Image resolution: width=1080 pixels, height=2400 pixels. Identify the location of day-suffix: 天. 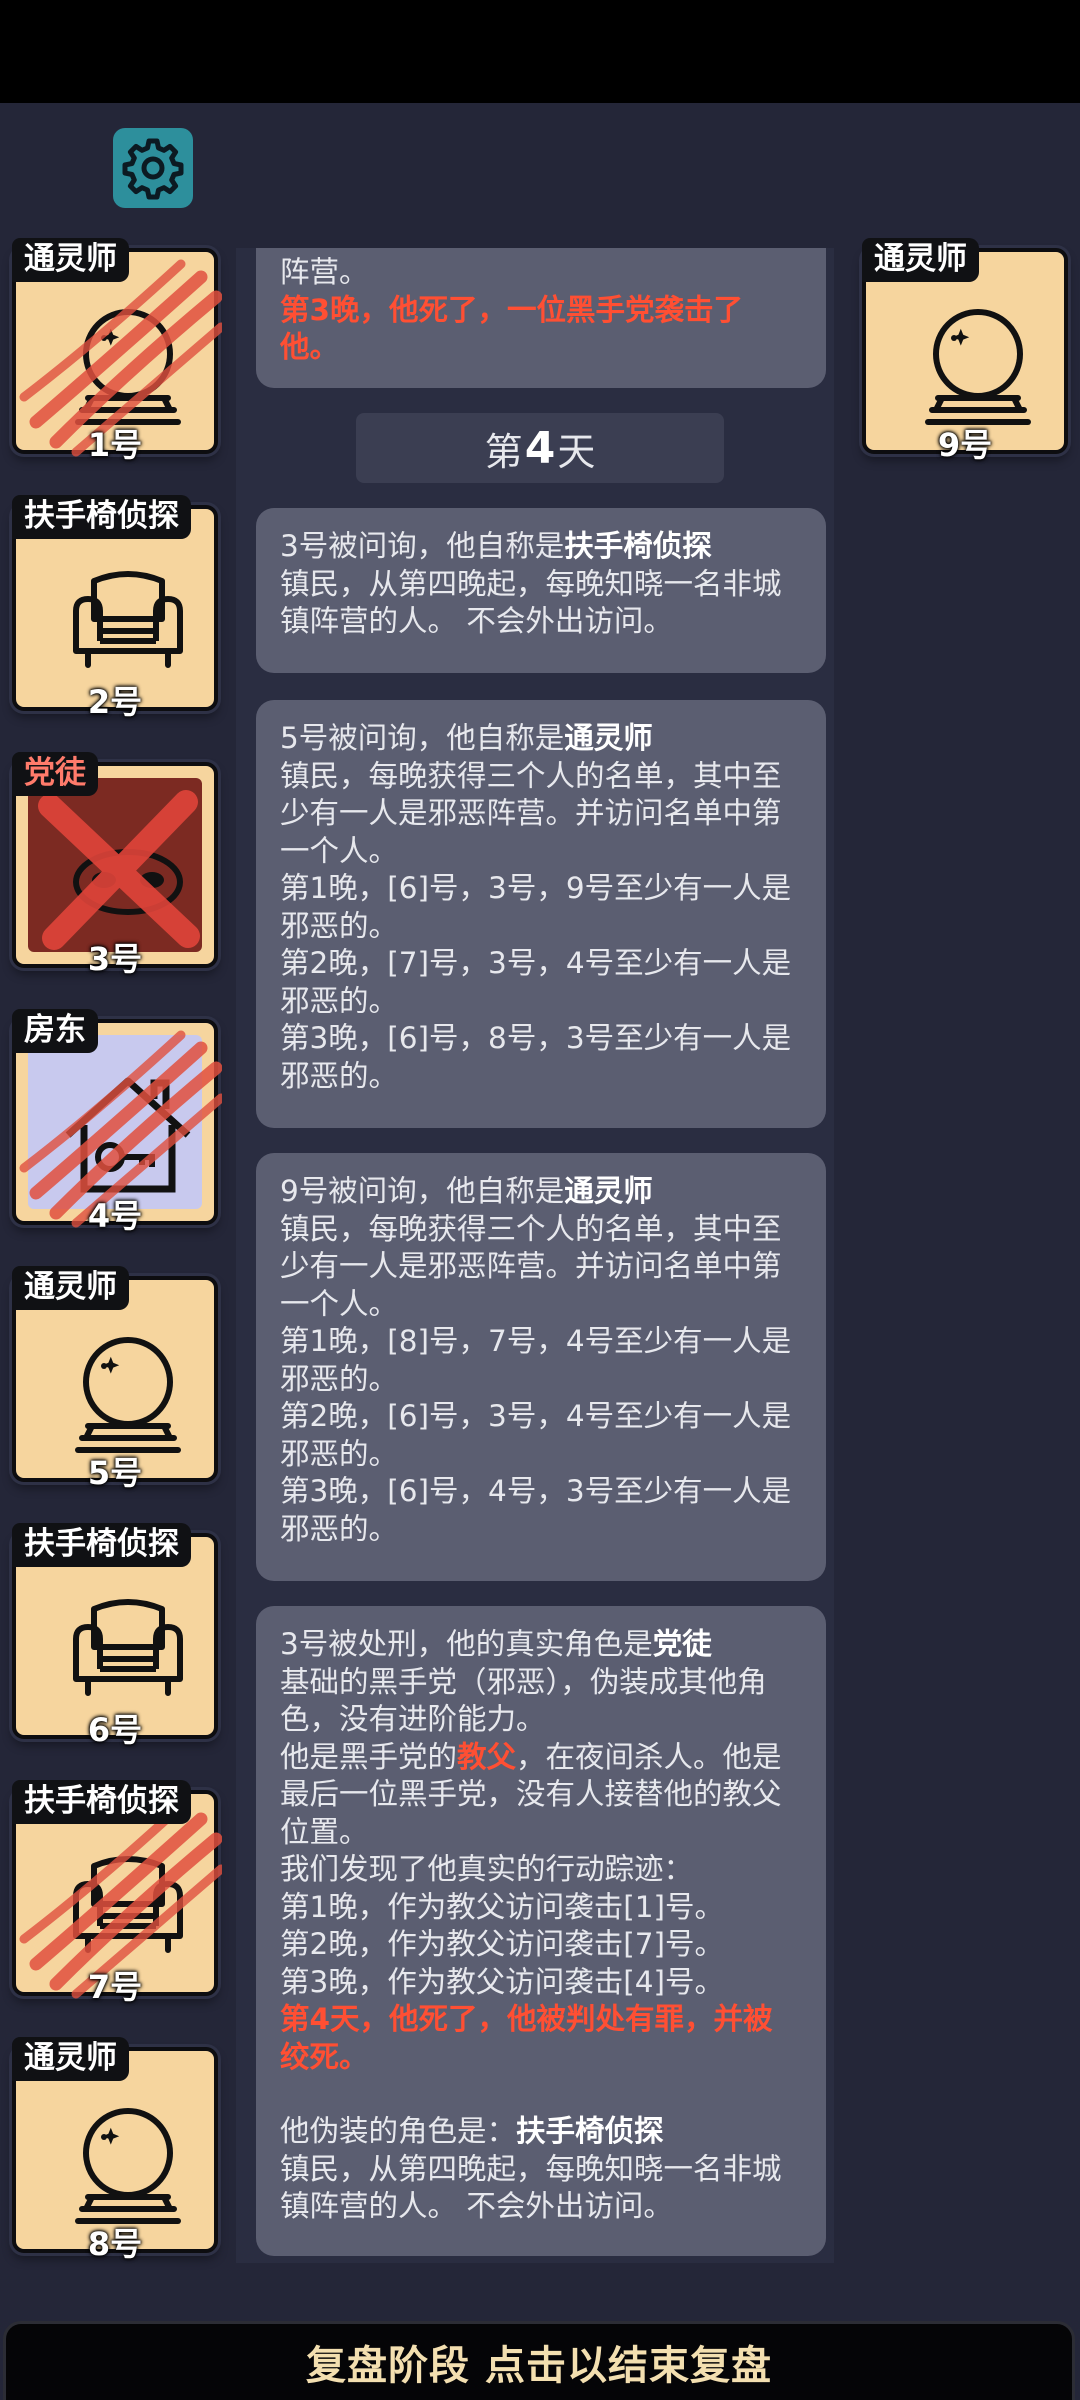
(576, 451).